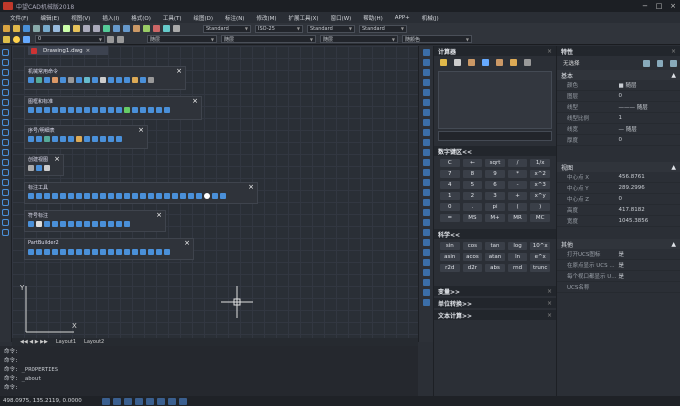  Describe the element at coordinates (372, 18) in the screenshot. I see `menu-help: 帮助(H)` at that location.